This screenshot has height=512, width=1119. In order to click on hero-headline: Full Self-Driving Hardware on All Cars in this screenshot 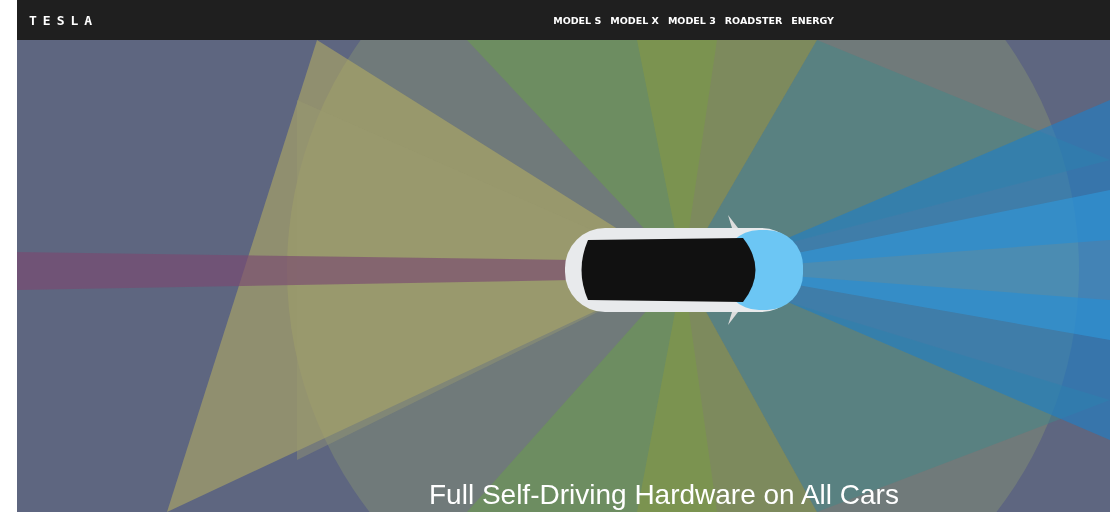, I will do `click(664, 495)`.